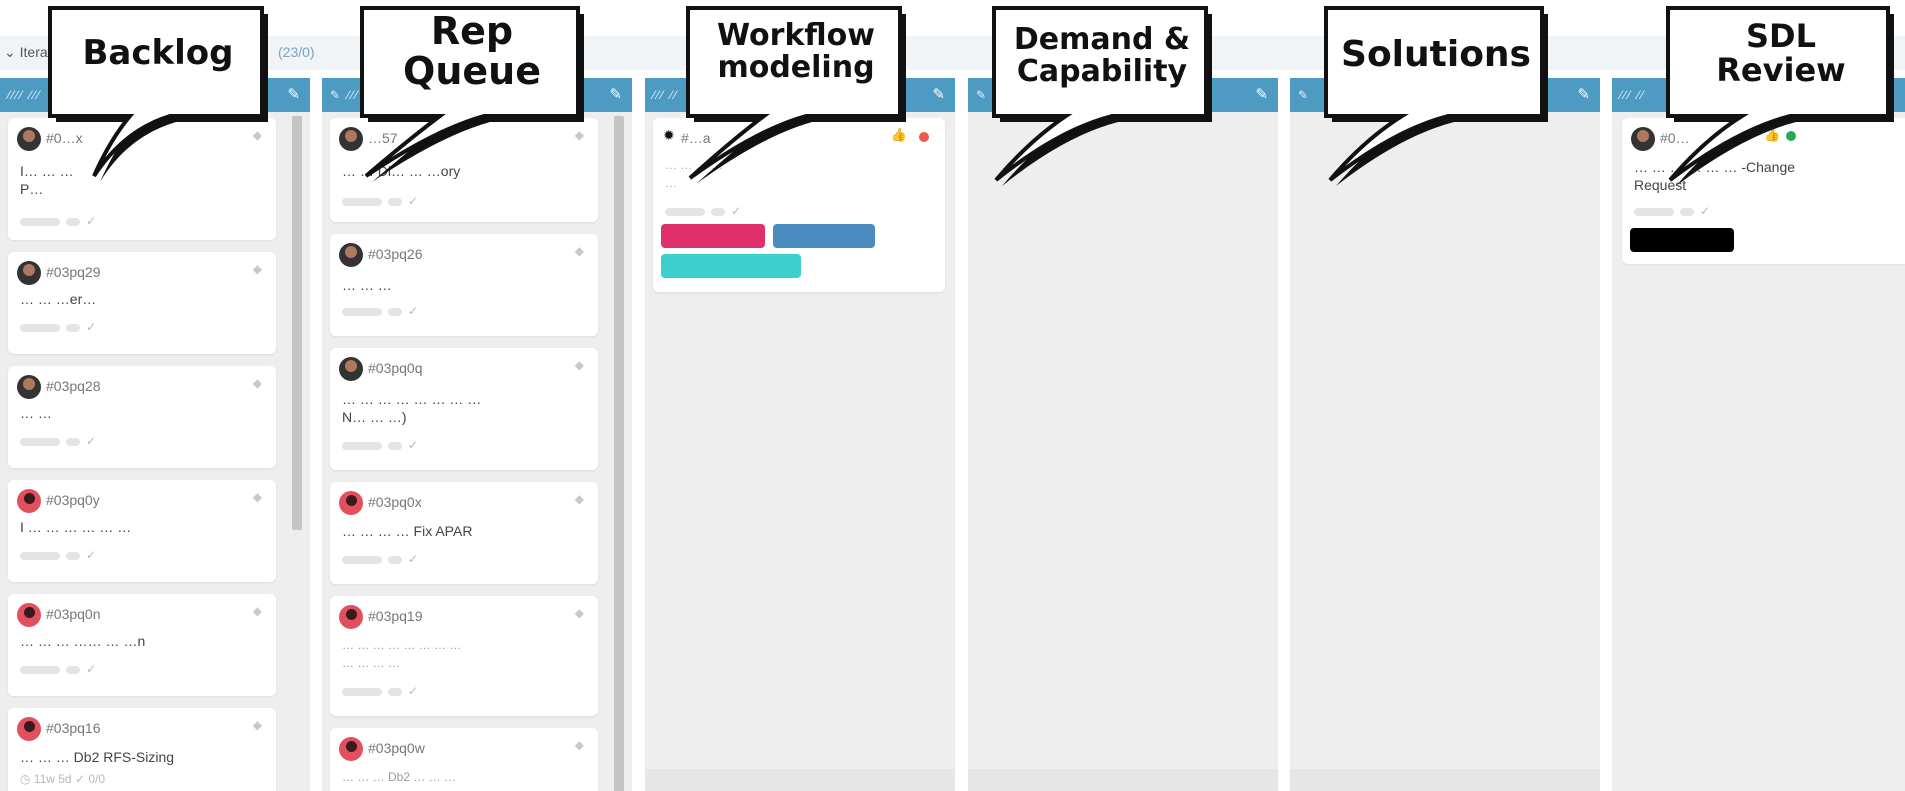 This screenshot has width=1905, height=791. I want to click on card-id: #03pq16, so click(73, 728).